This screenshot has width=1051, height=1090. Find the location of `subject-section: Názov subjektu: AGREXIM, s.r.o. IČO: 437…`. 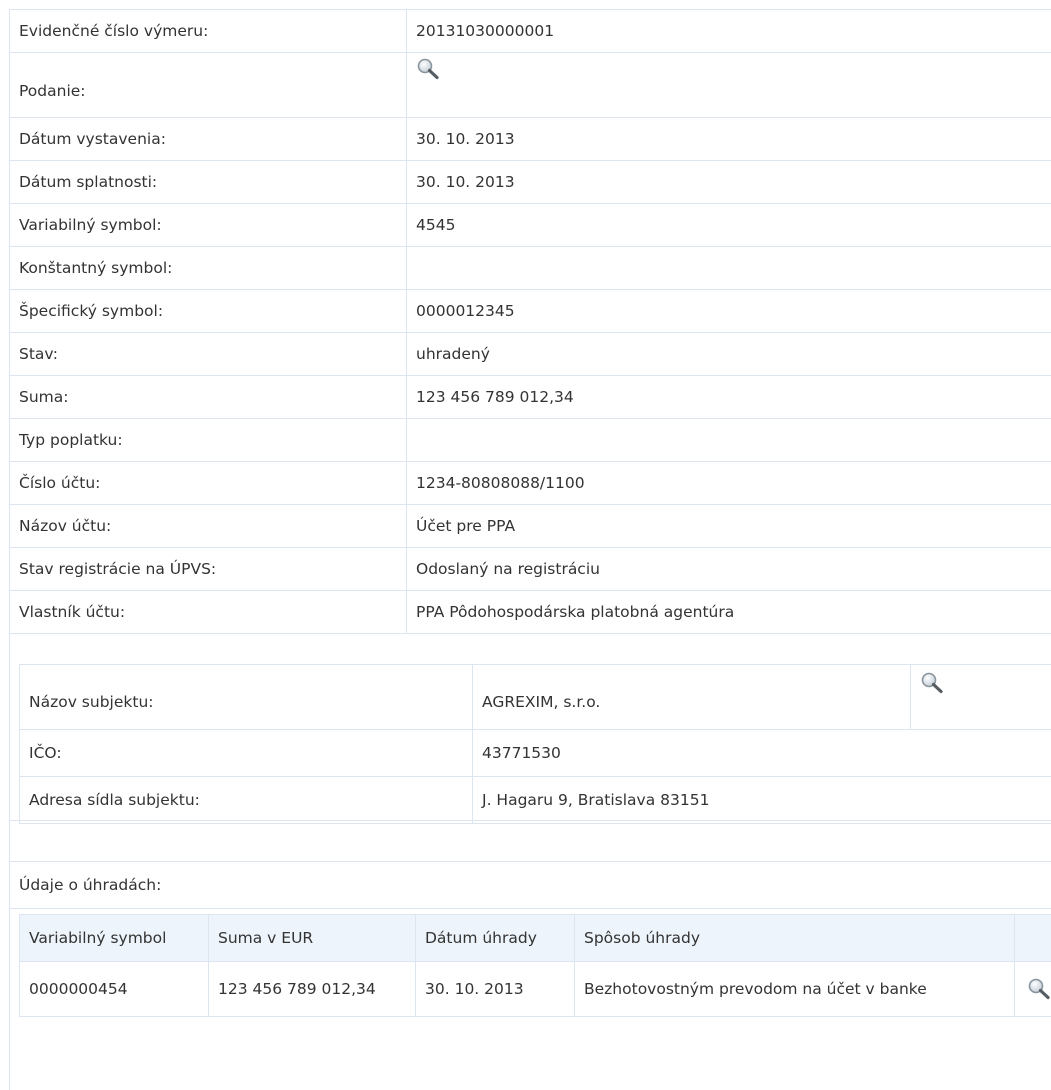

subject-section: Názov subjektu: AGREXIM, s.r.o. IČO: 437… is located at coordinates (530, 739).